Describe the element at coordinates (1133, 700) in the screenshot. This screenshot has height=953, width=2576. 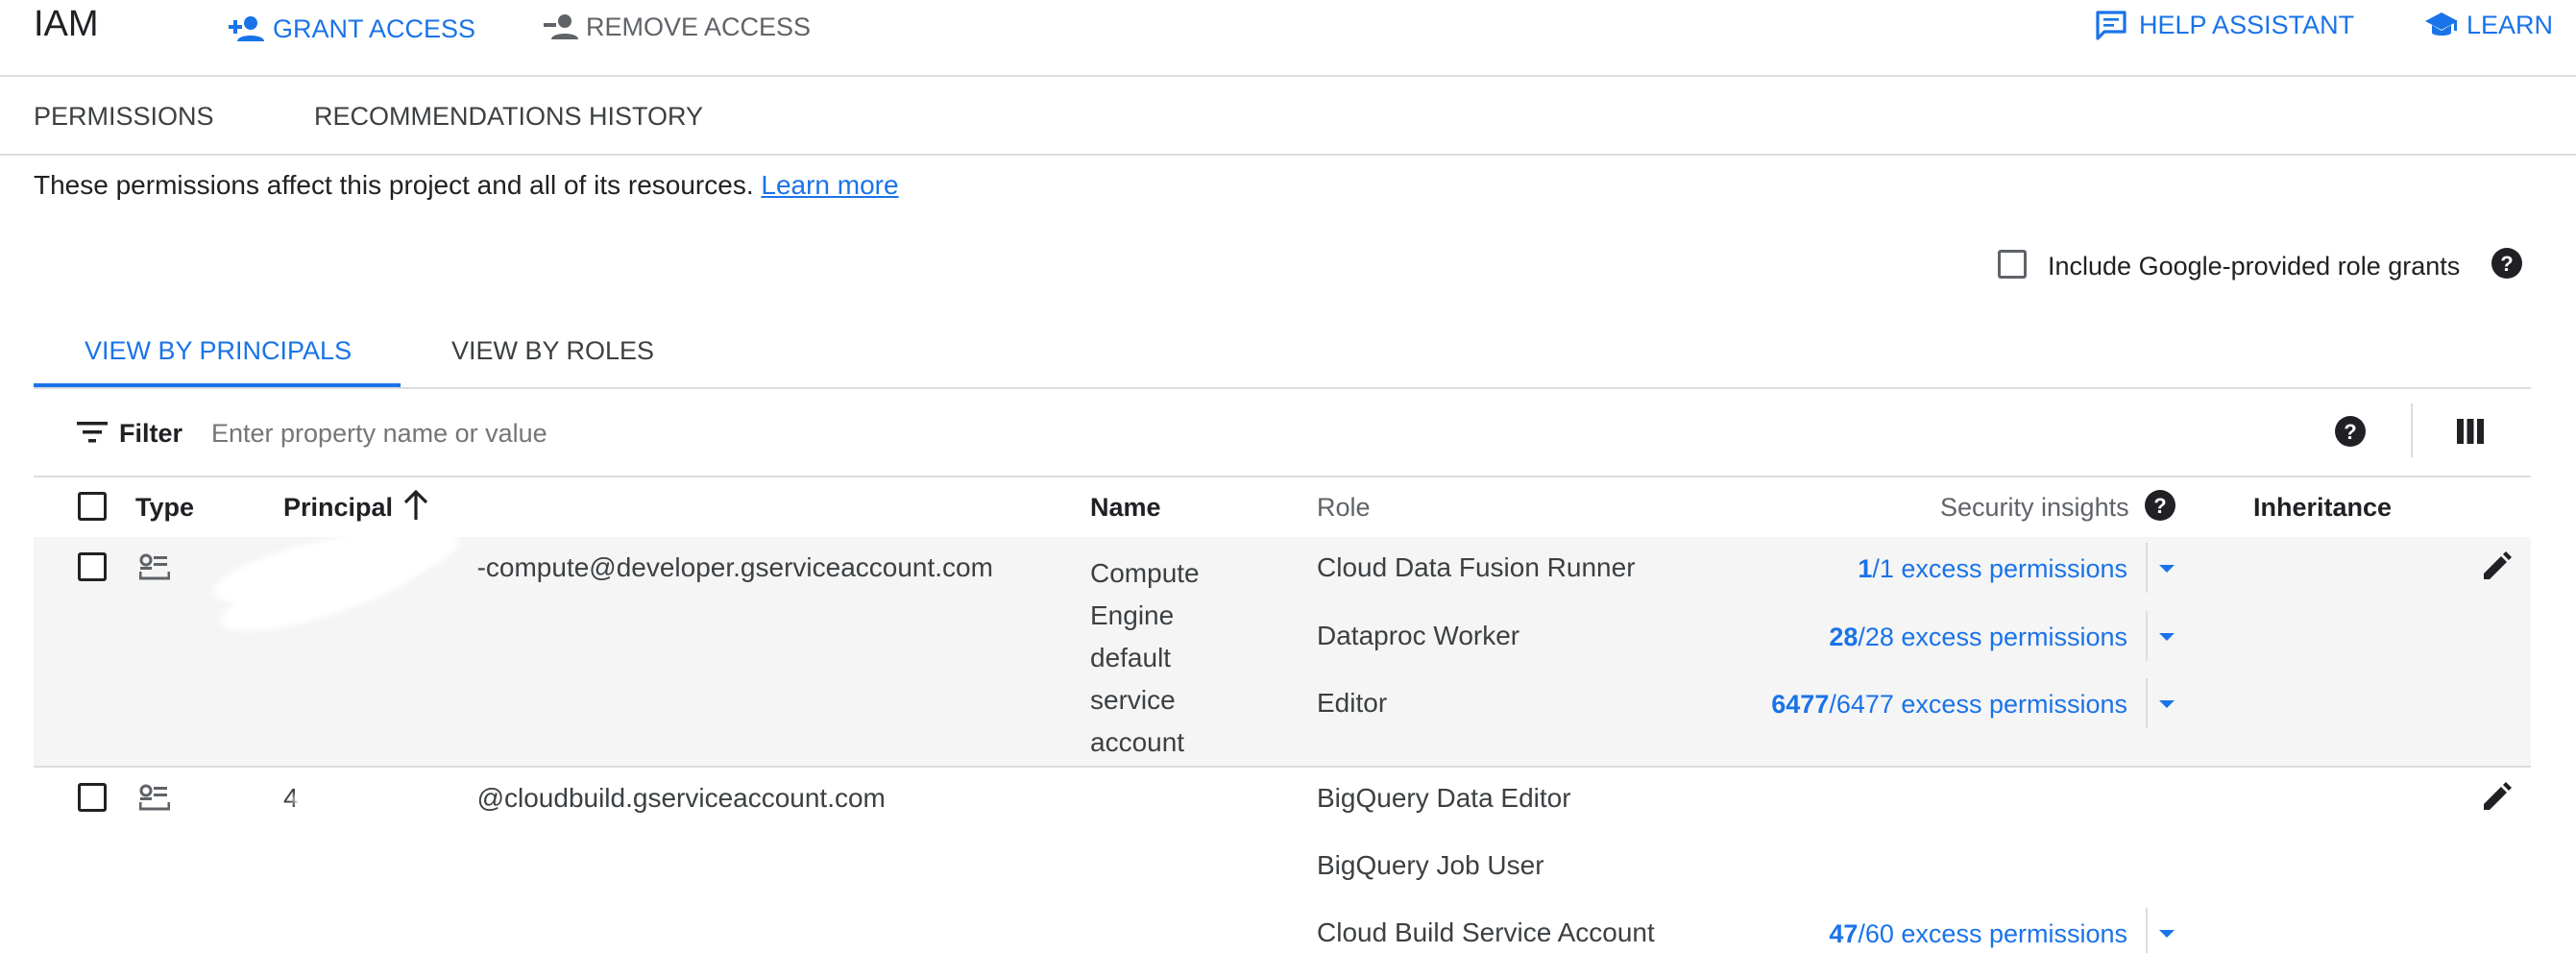
I see `name-line: service` at that location.